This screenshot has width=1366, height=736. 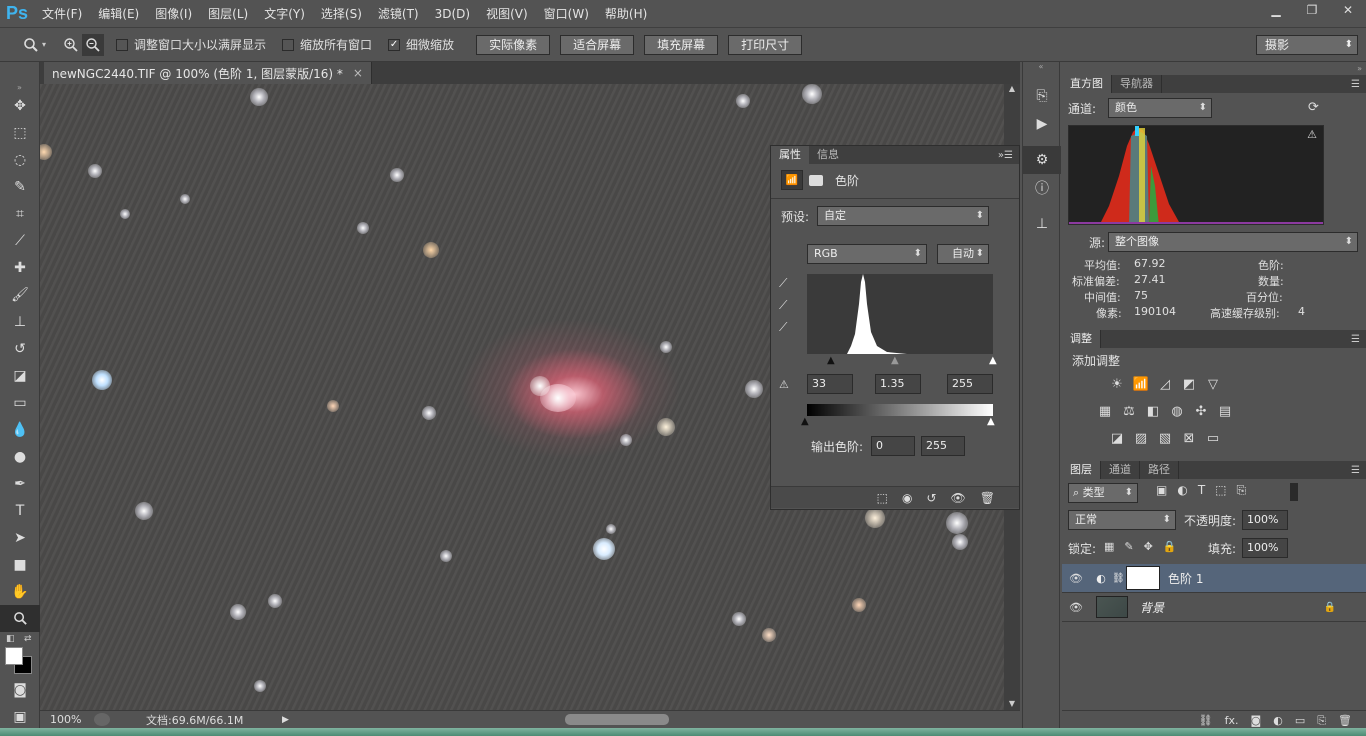 What do you see at coordinates (20, 618) in the screenshot?
I see `zoom-tool-icon` at bounding box center [20, 618].